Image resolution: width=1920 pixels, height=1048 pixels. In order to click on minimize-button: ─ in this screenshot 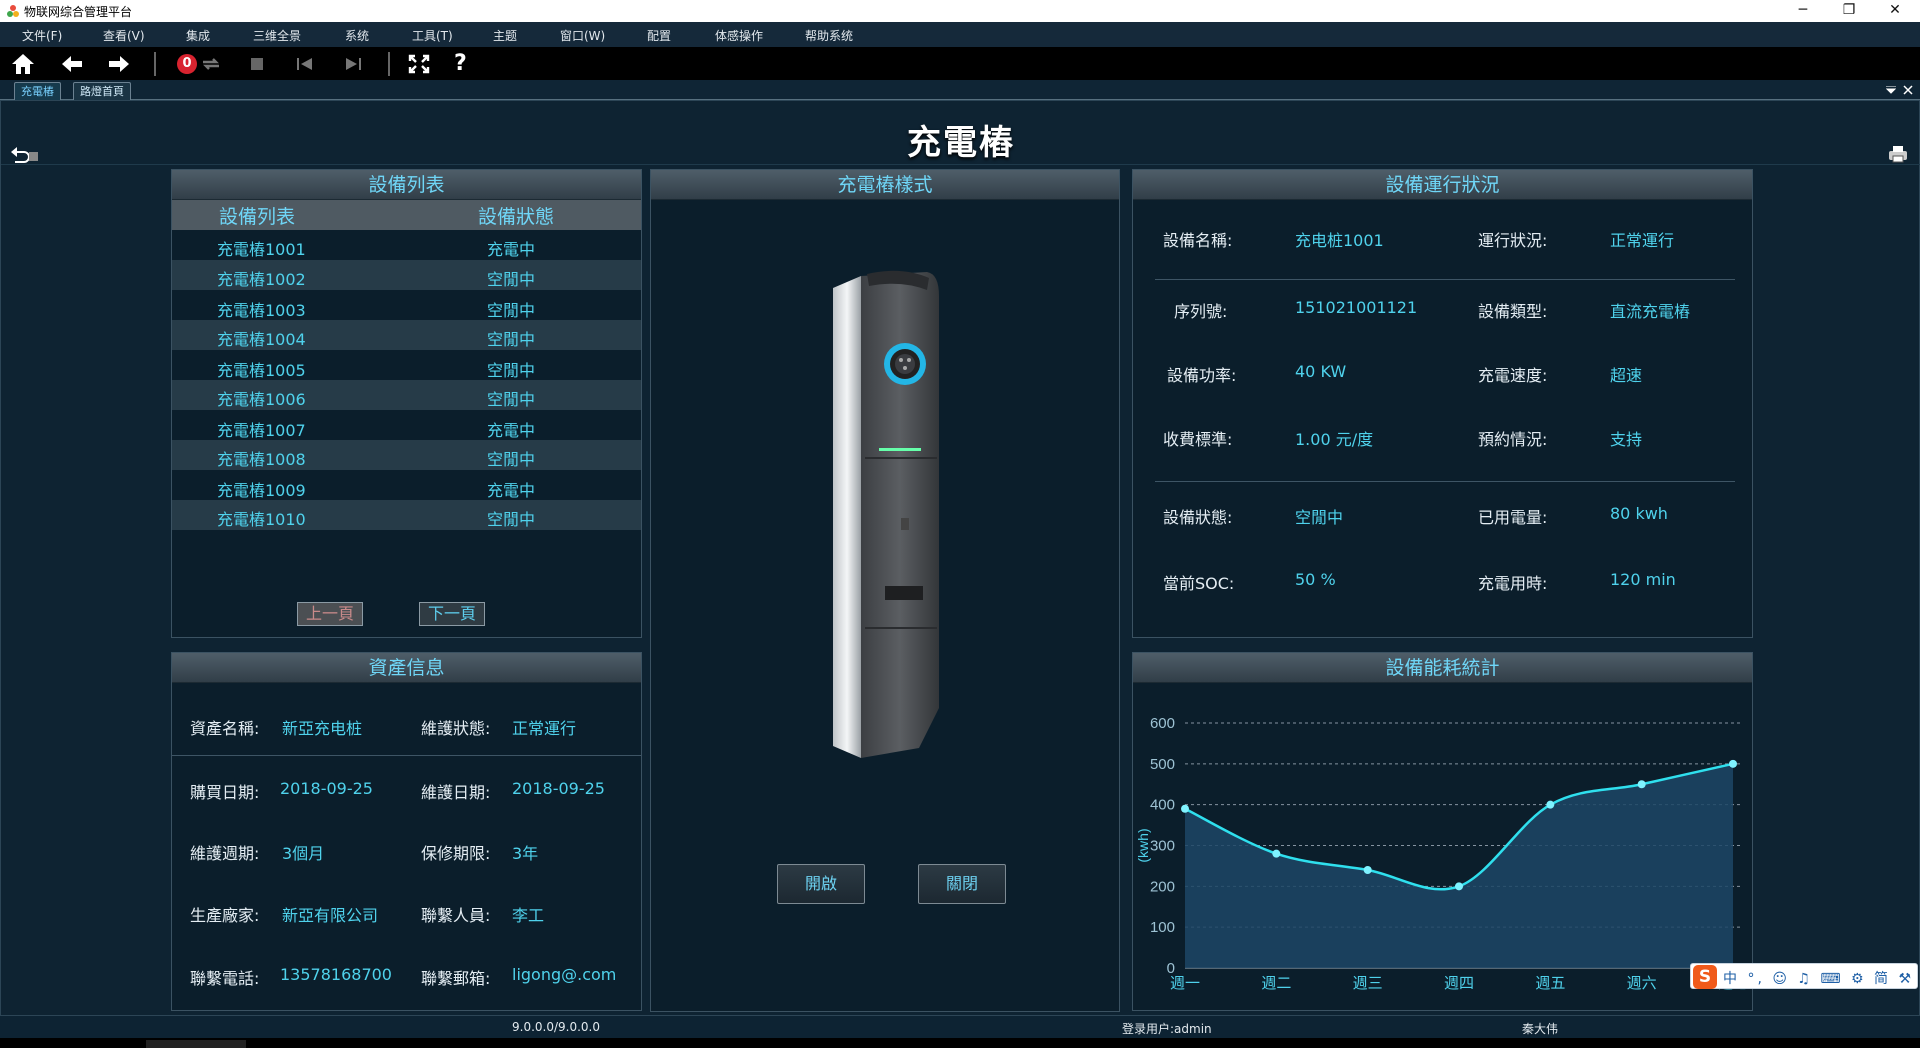, I will do `click(1803, 11)`.